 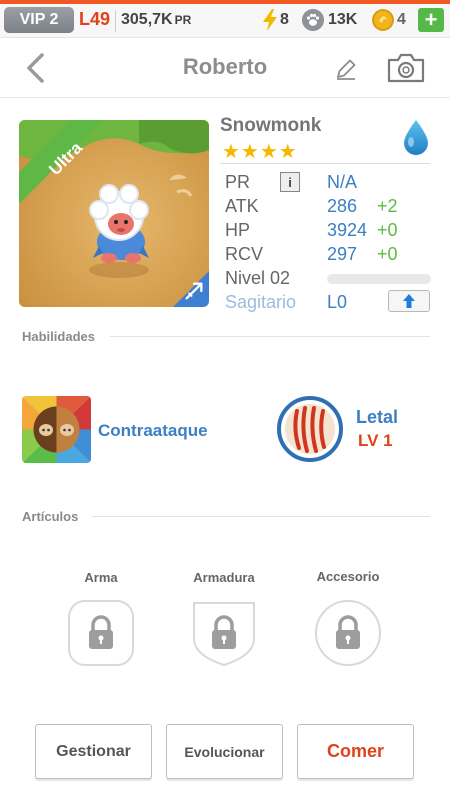 I want to click on paw-count: 13K, so click(x=343, y=19).